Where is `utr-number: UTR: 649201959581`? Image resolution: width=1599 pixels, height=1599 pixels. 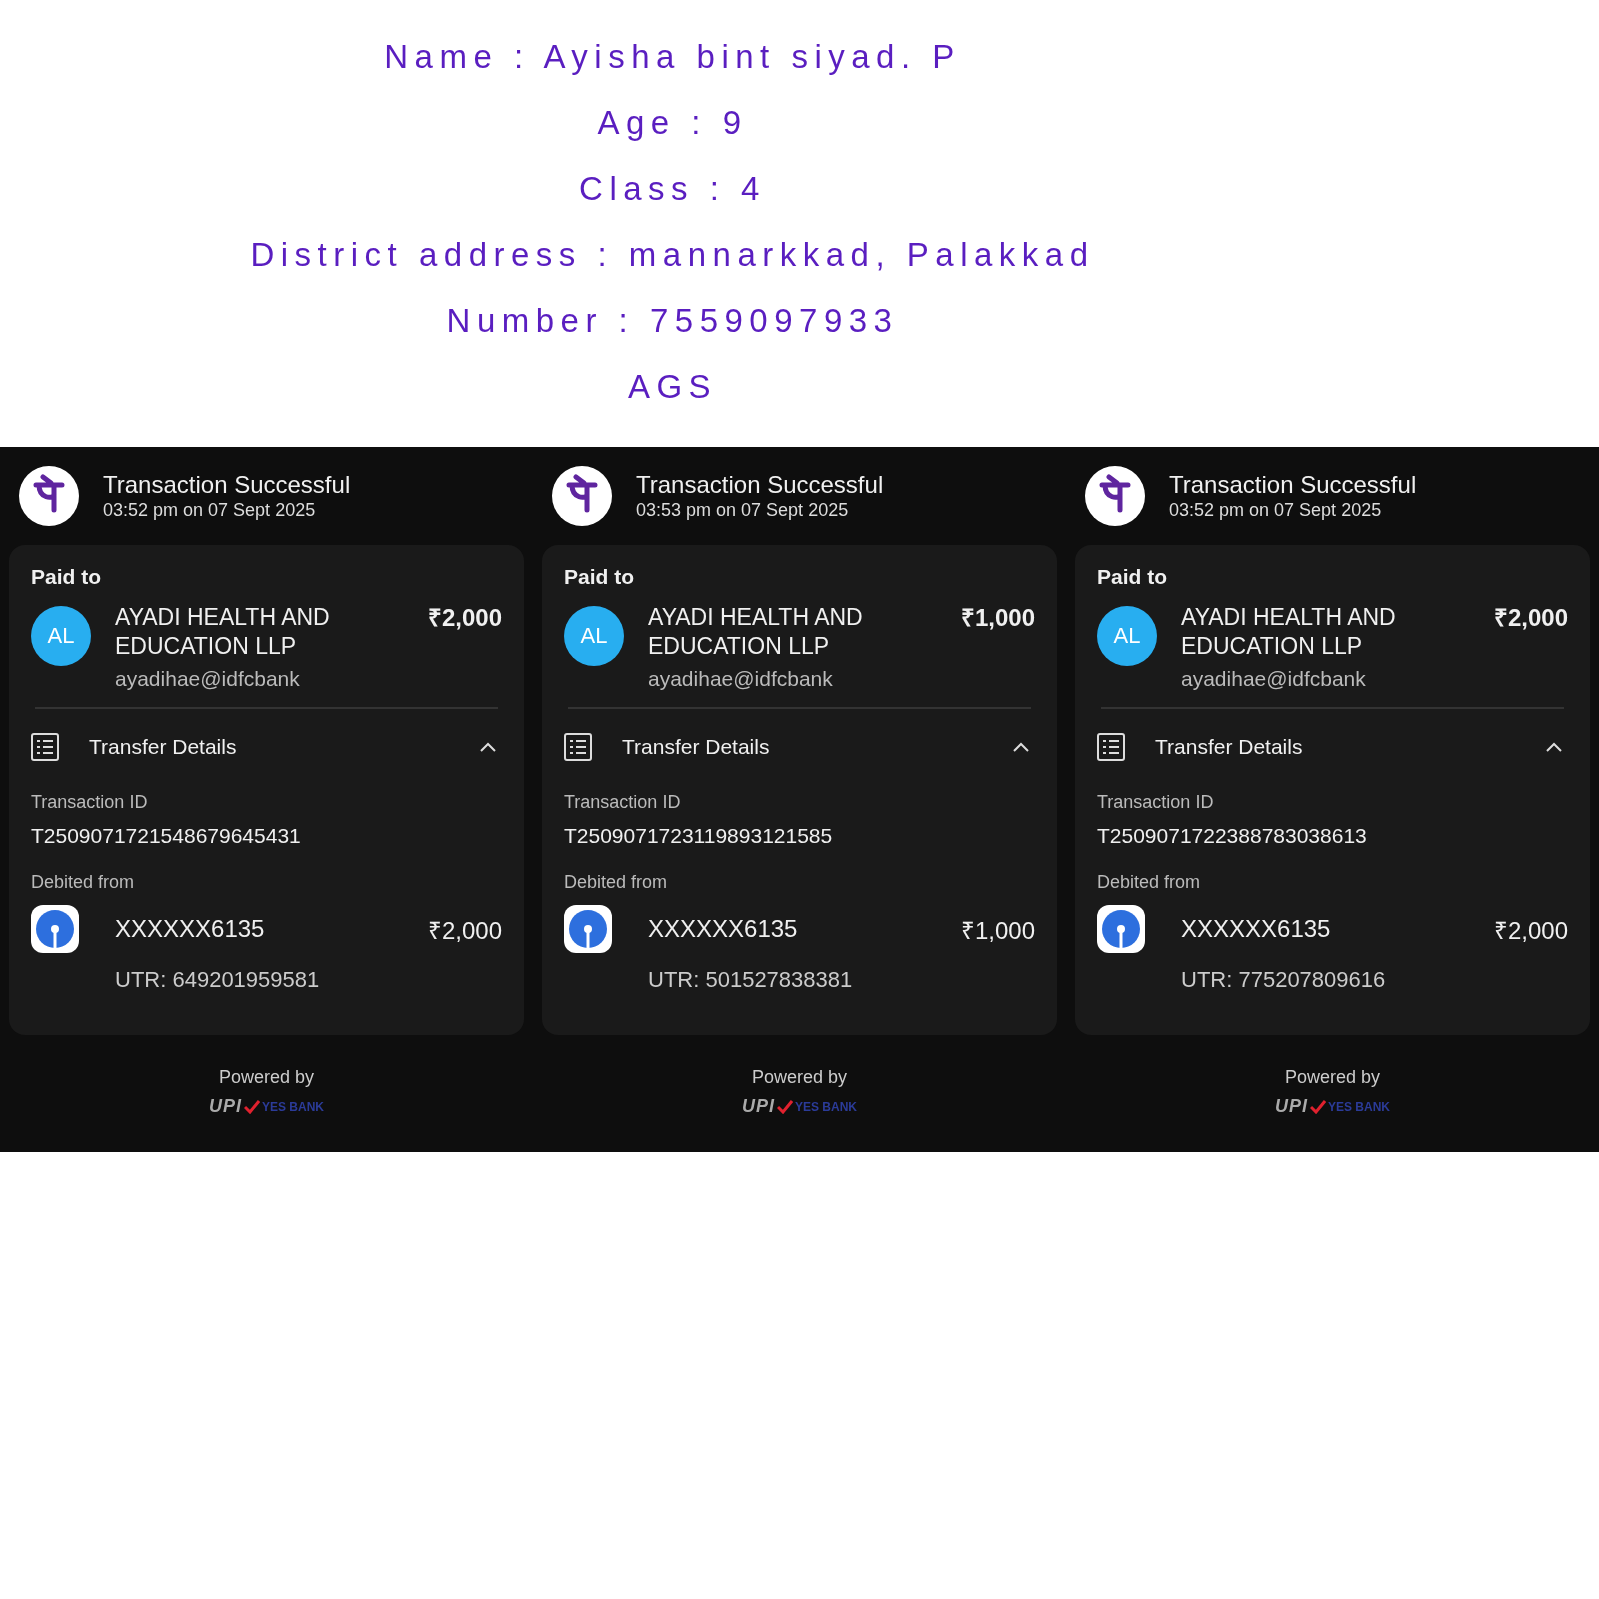 utr-number: UTR: 649201959581 is located at coordinates (217, 980).